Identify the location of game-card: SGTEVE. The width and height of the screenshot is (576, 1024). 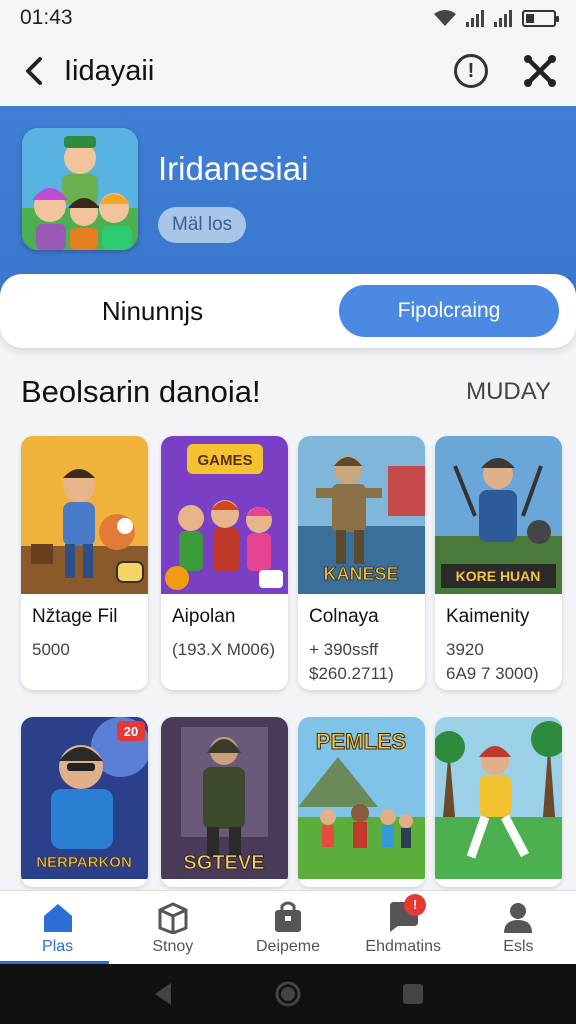
(224, 802).